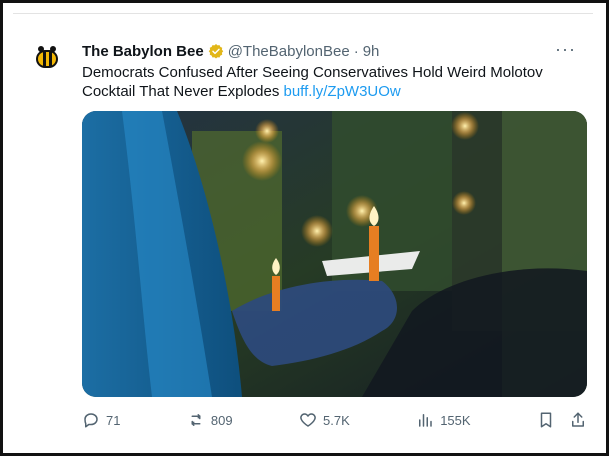  What do you see at coordinates (143, 51) in the screenshot?
I see `display-name: The Babylon Bee` at bounding box center [143, 51].